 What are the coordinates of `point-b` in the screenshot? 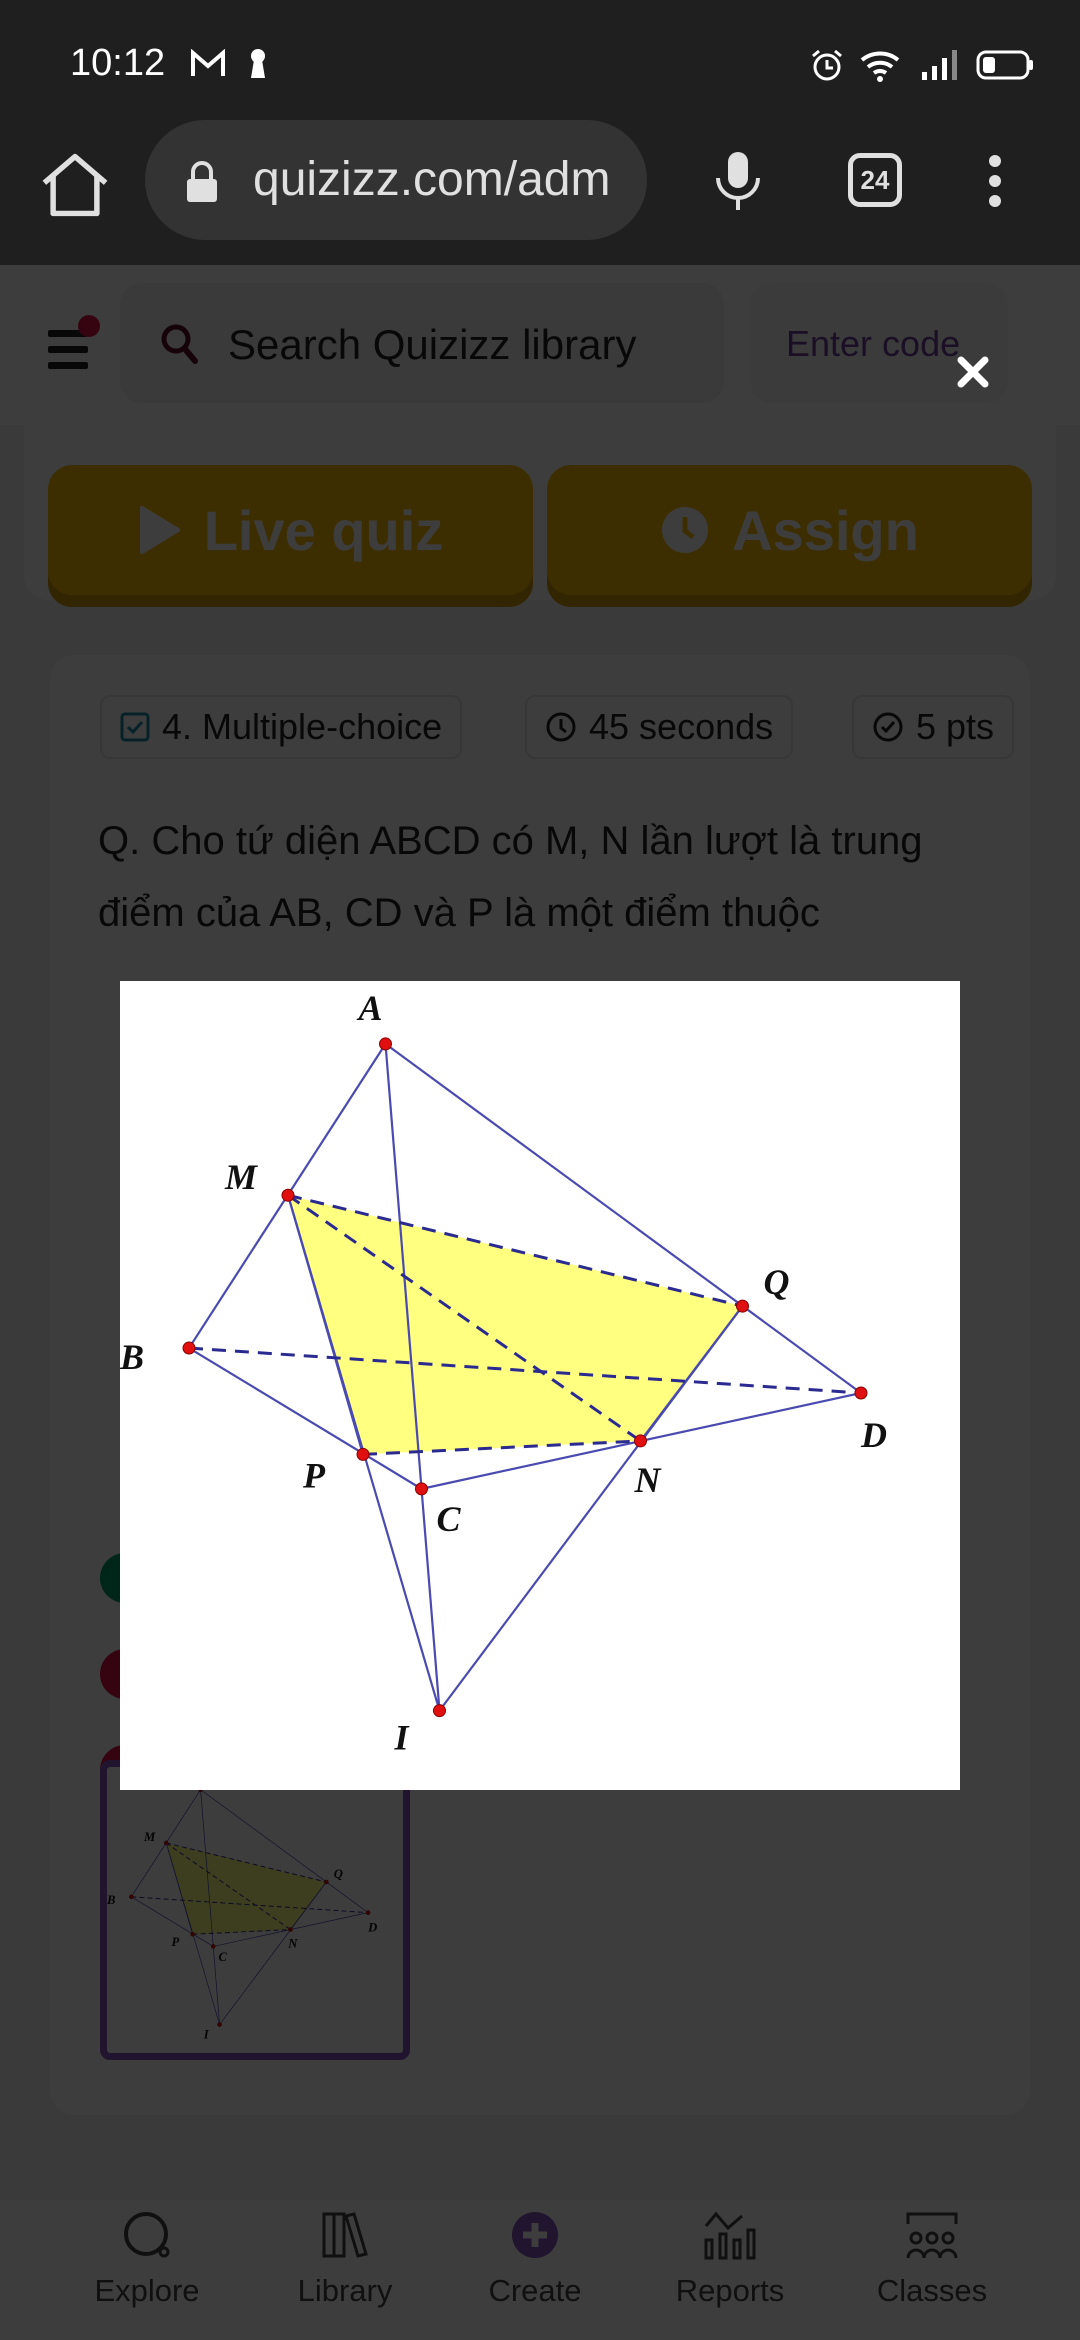 It's located at (189, 1348).